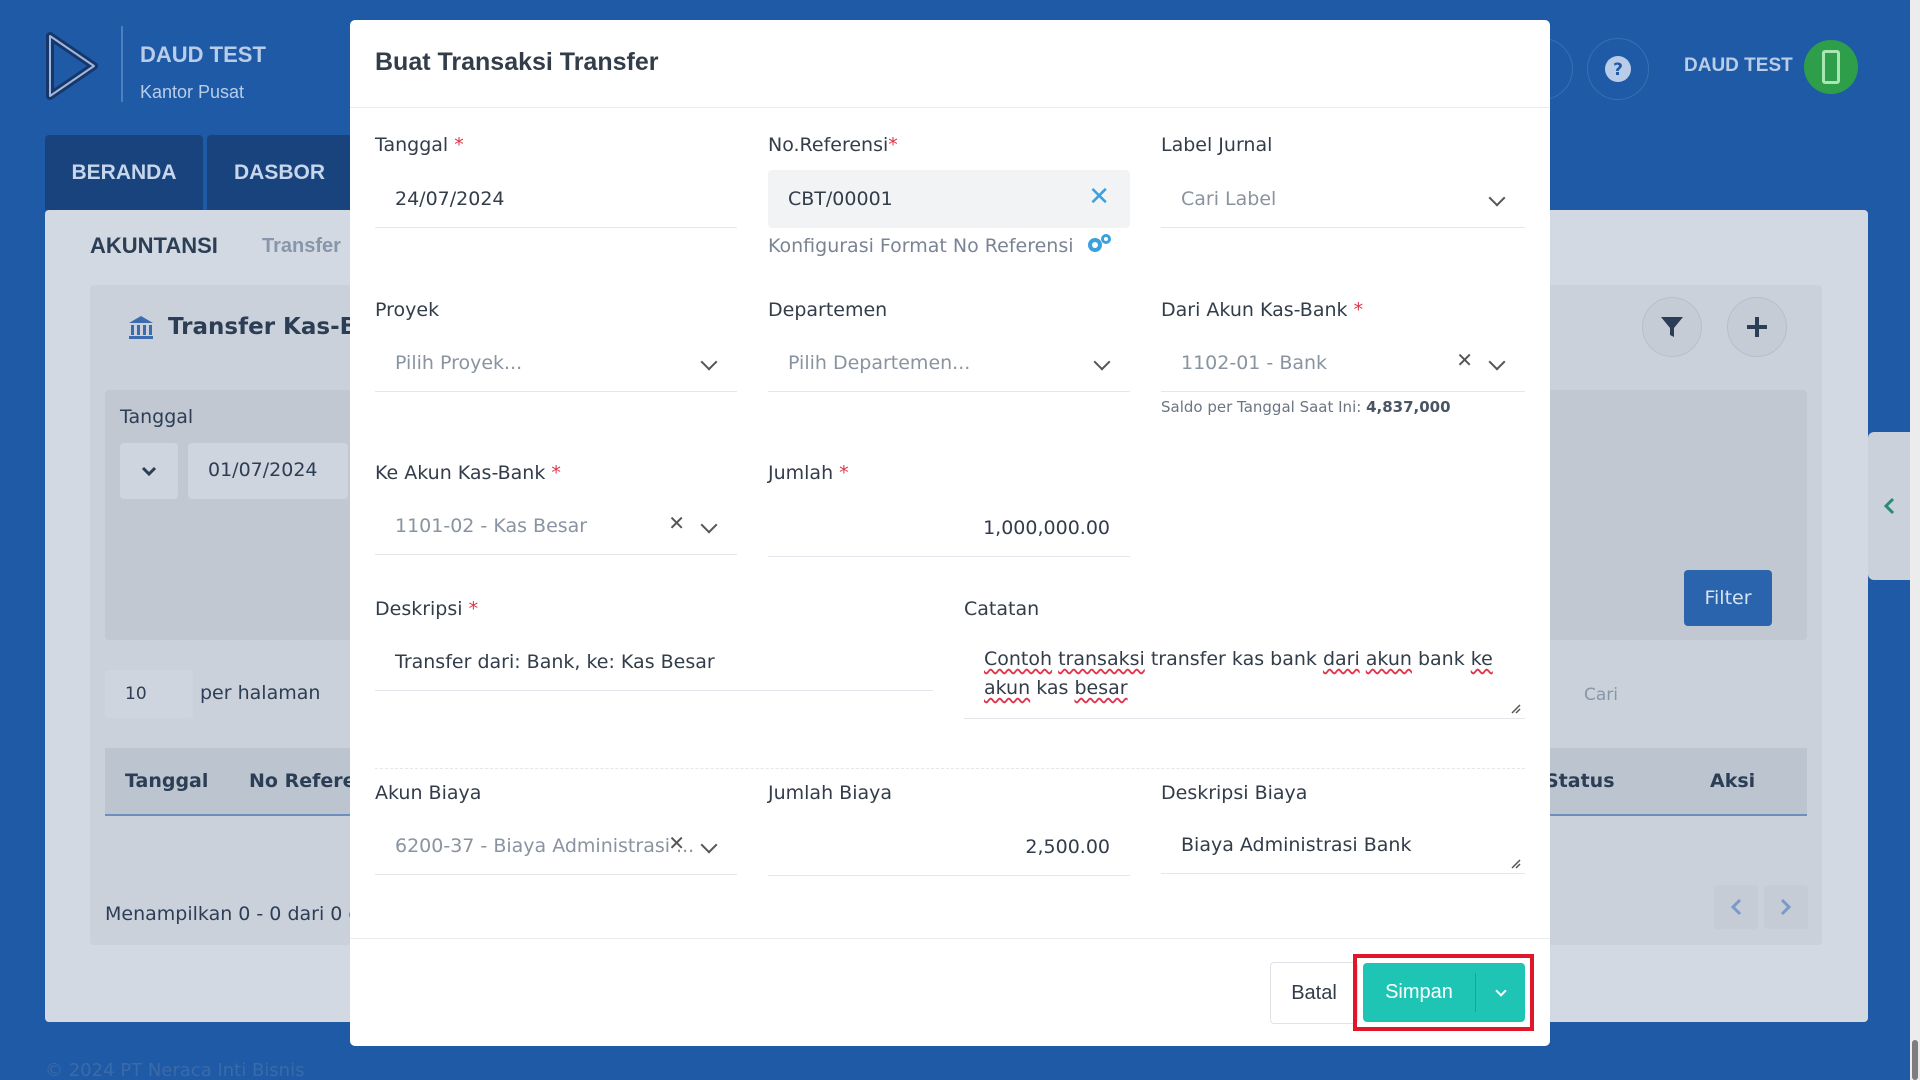 The image size is (1920, 1080). What do you see at coordinates (828, 310) in the screenshot?
I see `departemen-label: Departemen` at bounding box center [828, 310].